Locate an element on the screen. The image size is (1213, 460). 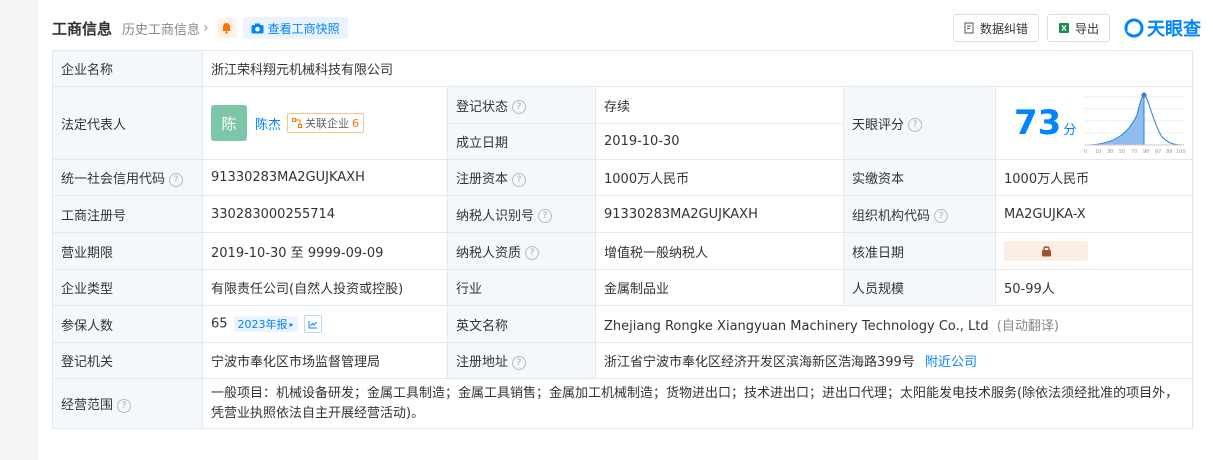
correction-label: 数据纠错 is located at coordinates (1003, 28).